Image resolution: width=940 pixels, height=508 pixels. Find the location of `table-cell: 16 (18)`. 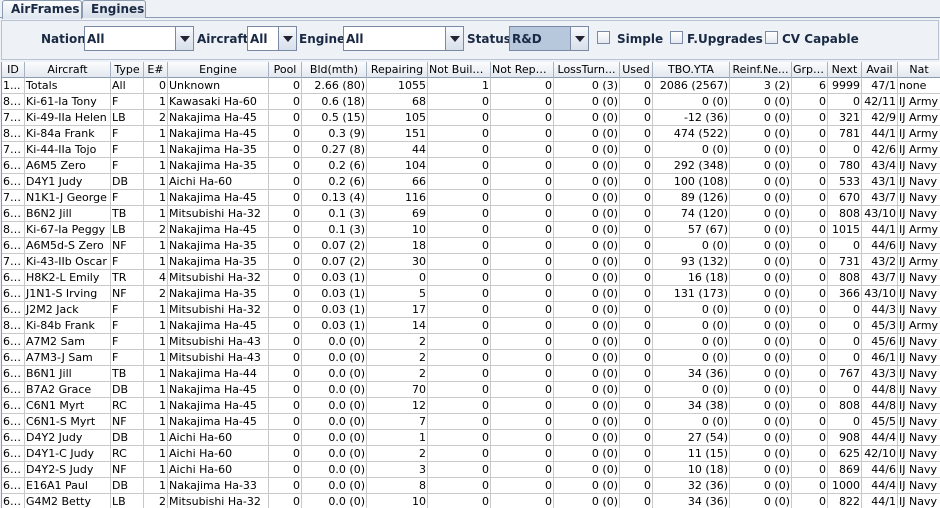

table-cell: 16 (18) is located at coordinates (691, 277).